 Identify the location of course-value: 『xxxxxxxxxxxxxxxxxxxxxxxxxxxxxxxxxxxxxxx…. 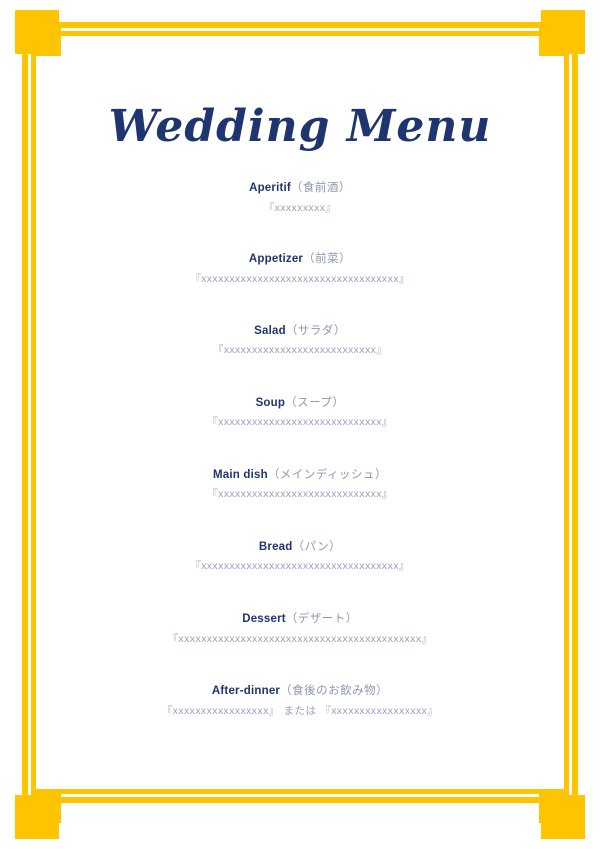
(300, 638).